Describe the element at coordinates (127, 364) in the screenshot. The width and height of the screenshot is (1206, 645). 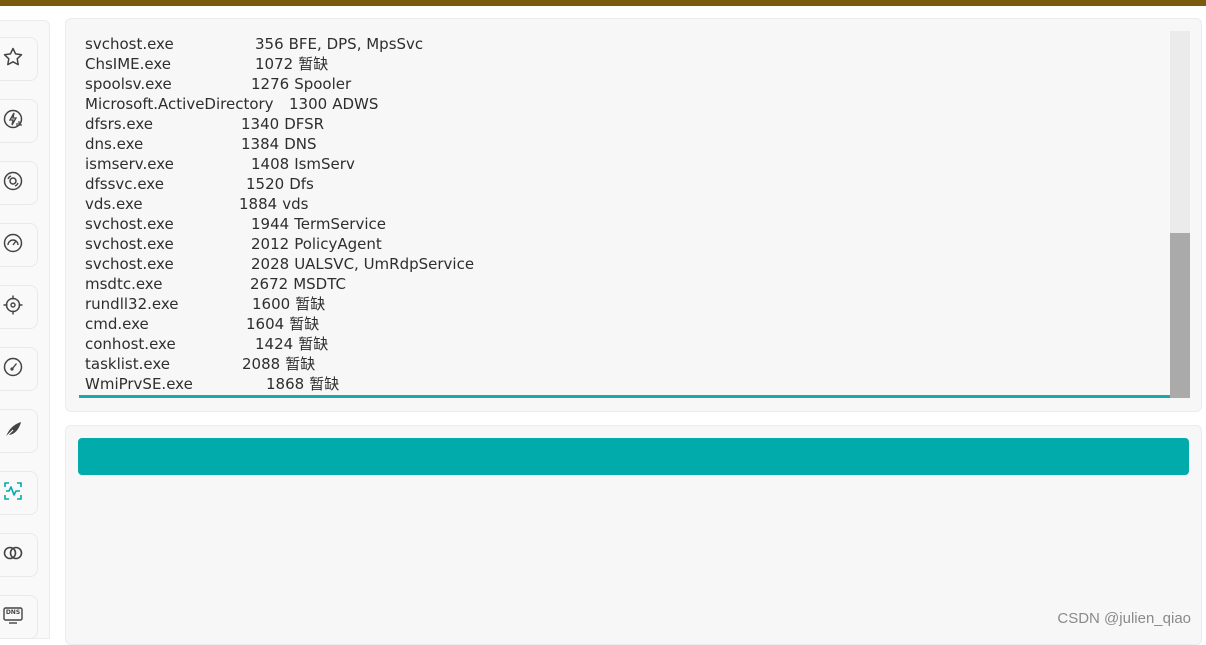
I see `image-name: tasklist.exe` at that location.